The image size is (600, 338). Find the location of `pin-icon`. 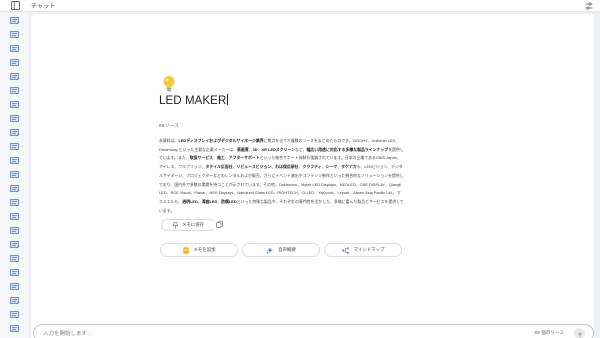

pin-icon is located at coordinates (176, 225).